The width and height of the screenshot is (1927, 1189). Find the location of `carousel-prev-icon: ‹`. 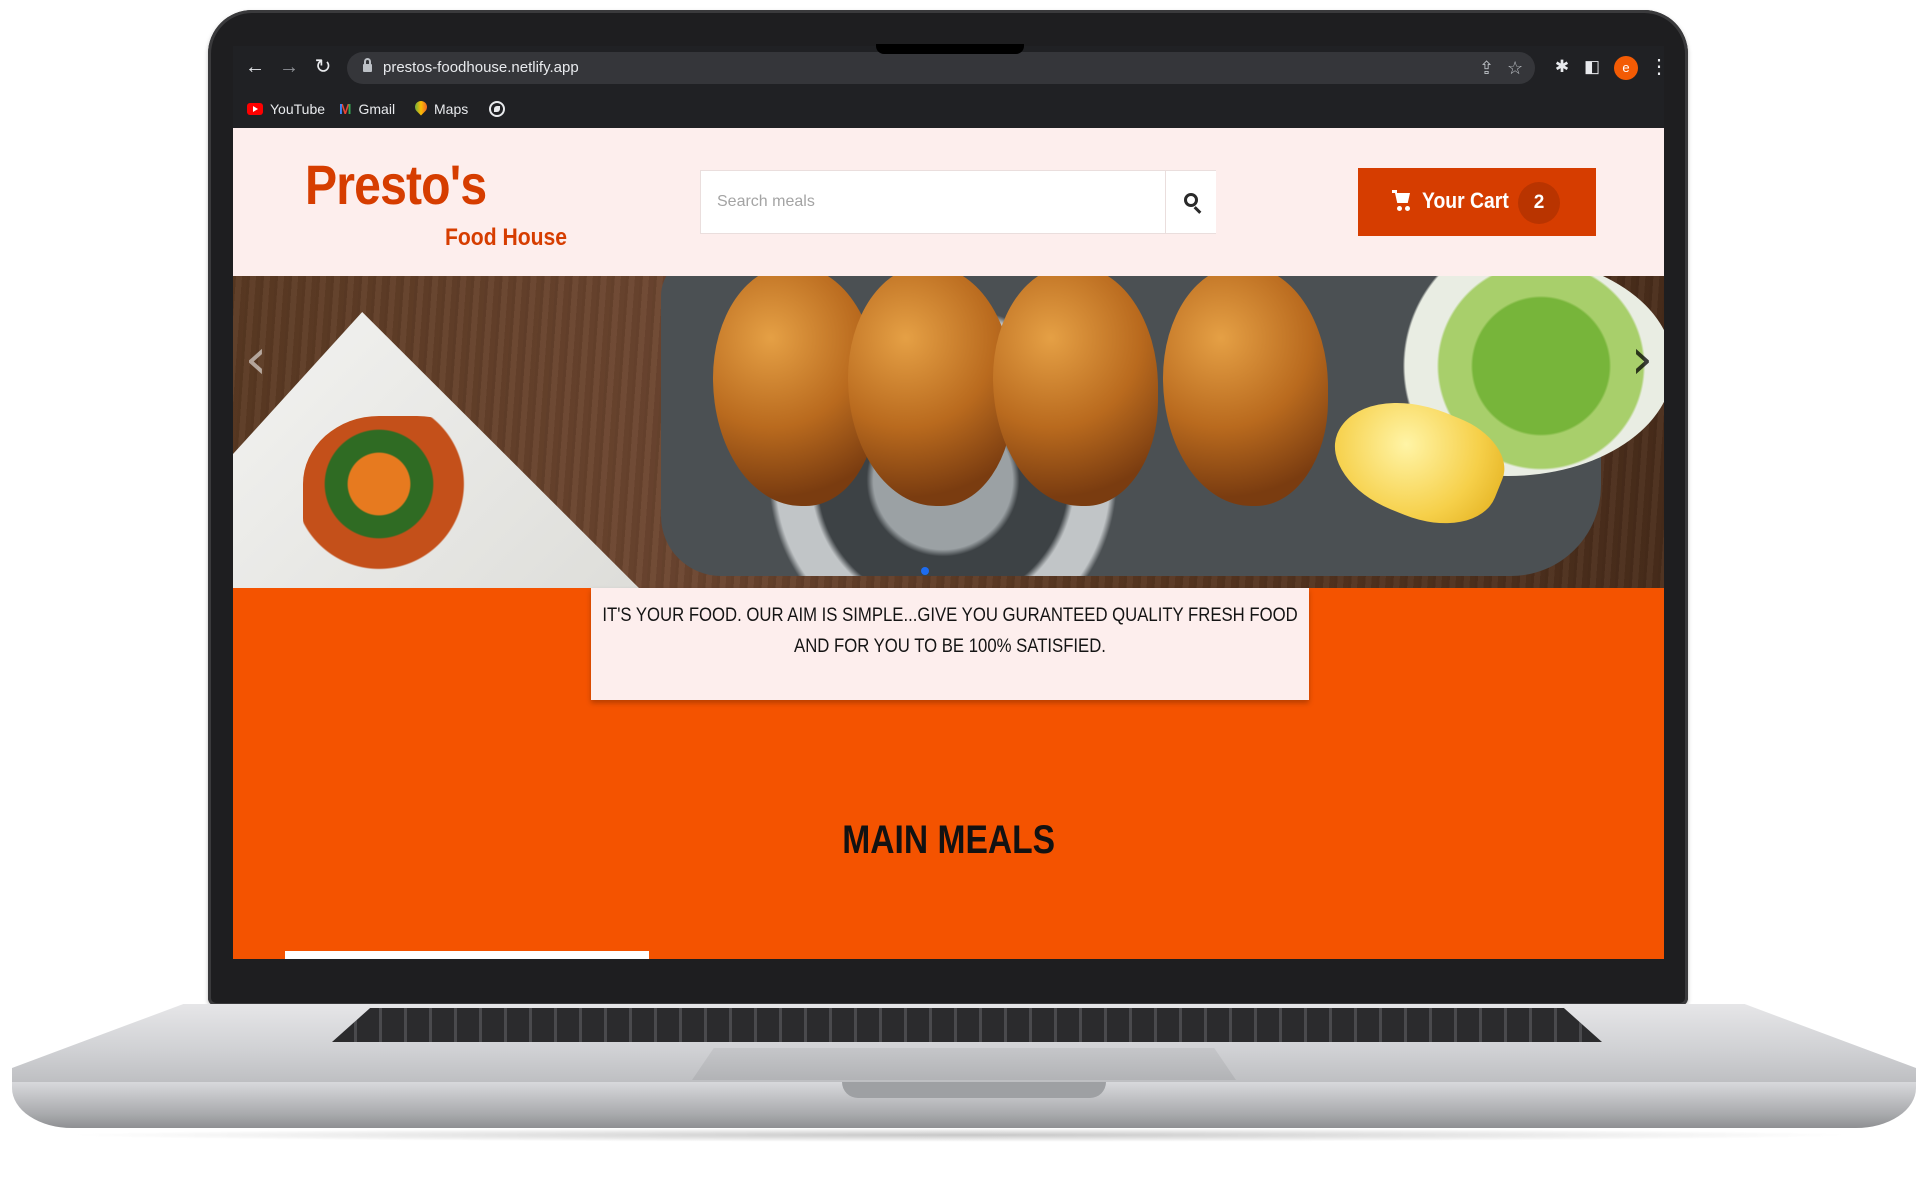

carousel-prev-icon: ‹ is located at coordinates (256, 360).